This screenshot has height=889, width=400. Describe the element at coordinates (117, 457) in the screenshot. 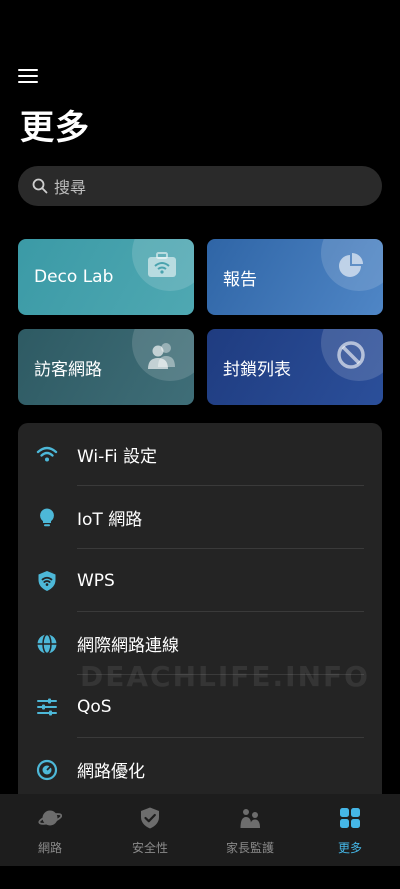

I see `list-item-label: Wi-Fi 設定` at that location.